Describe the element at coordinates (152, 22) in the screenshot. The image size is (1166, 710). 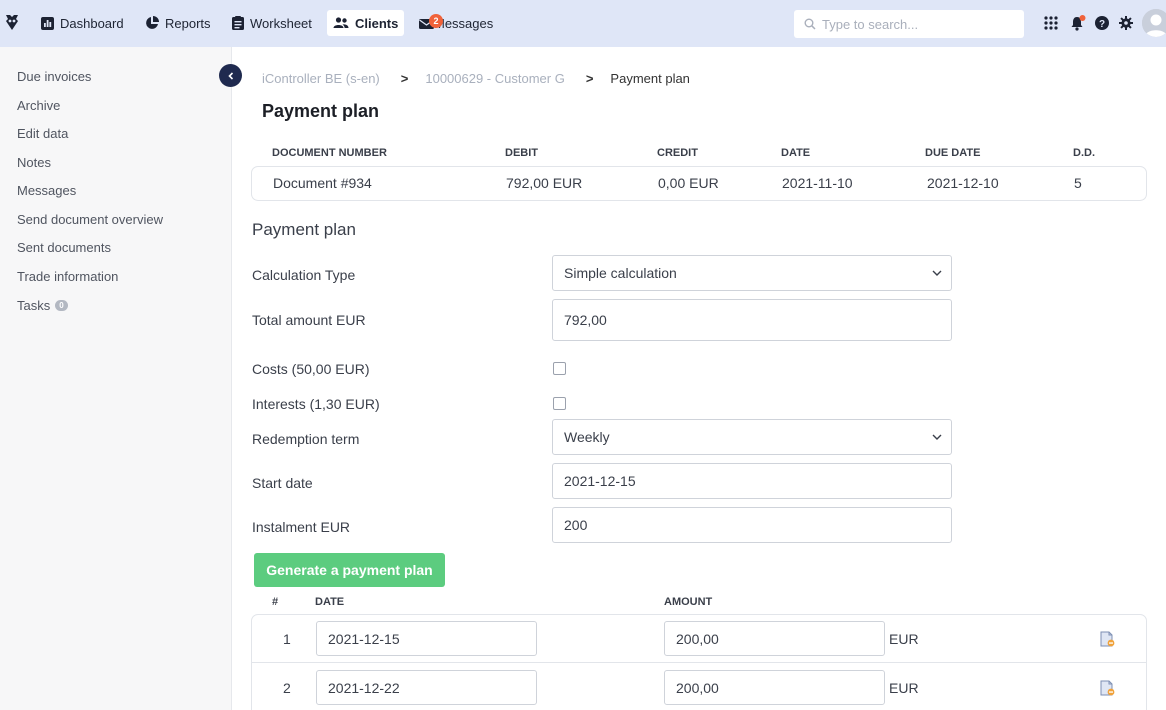
I see `pie-chart-icon` at that location.